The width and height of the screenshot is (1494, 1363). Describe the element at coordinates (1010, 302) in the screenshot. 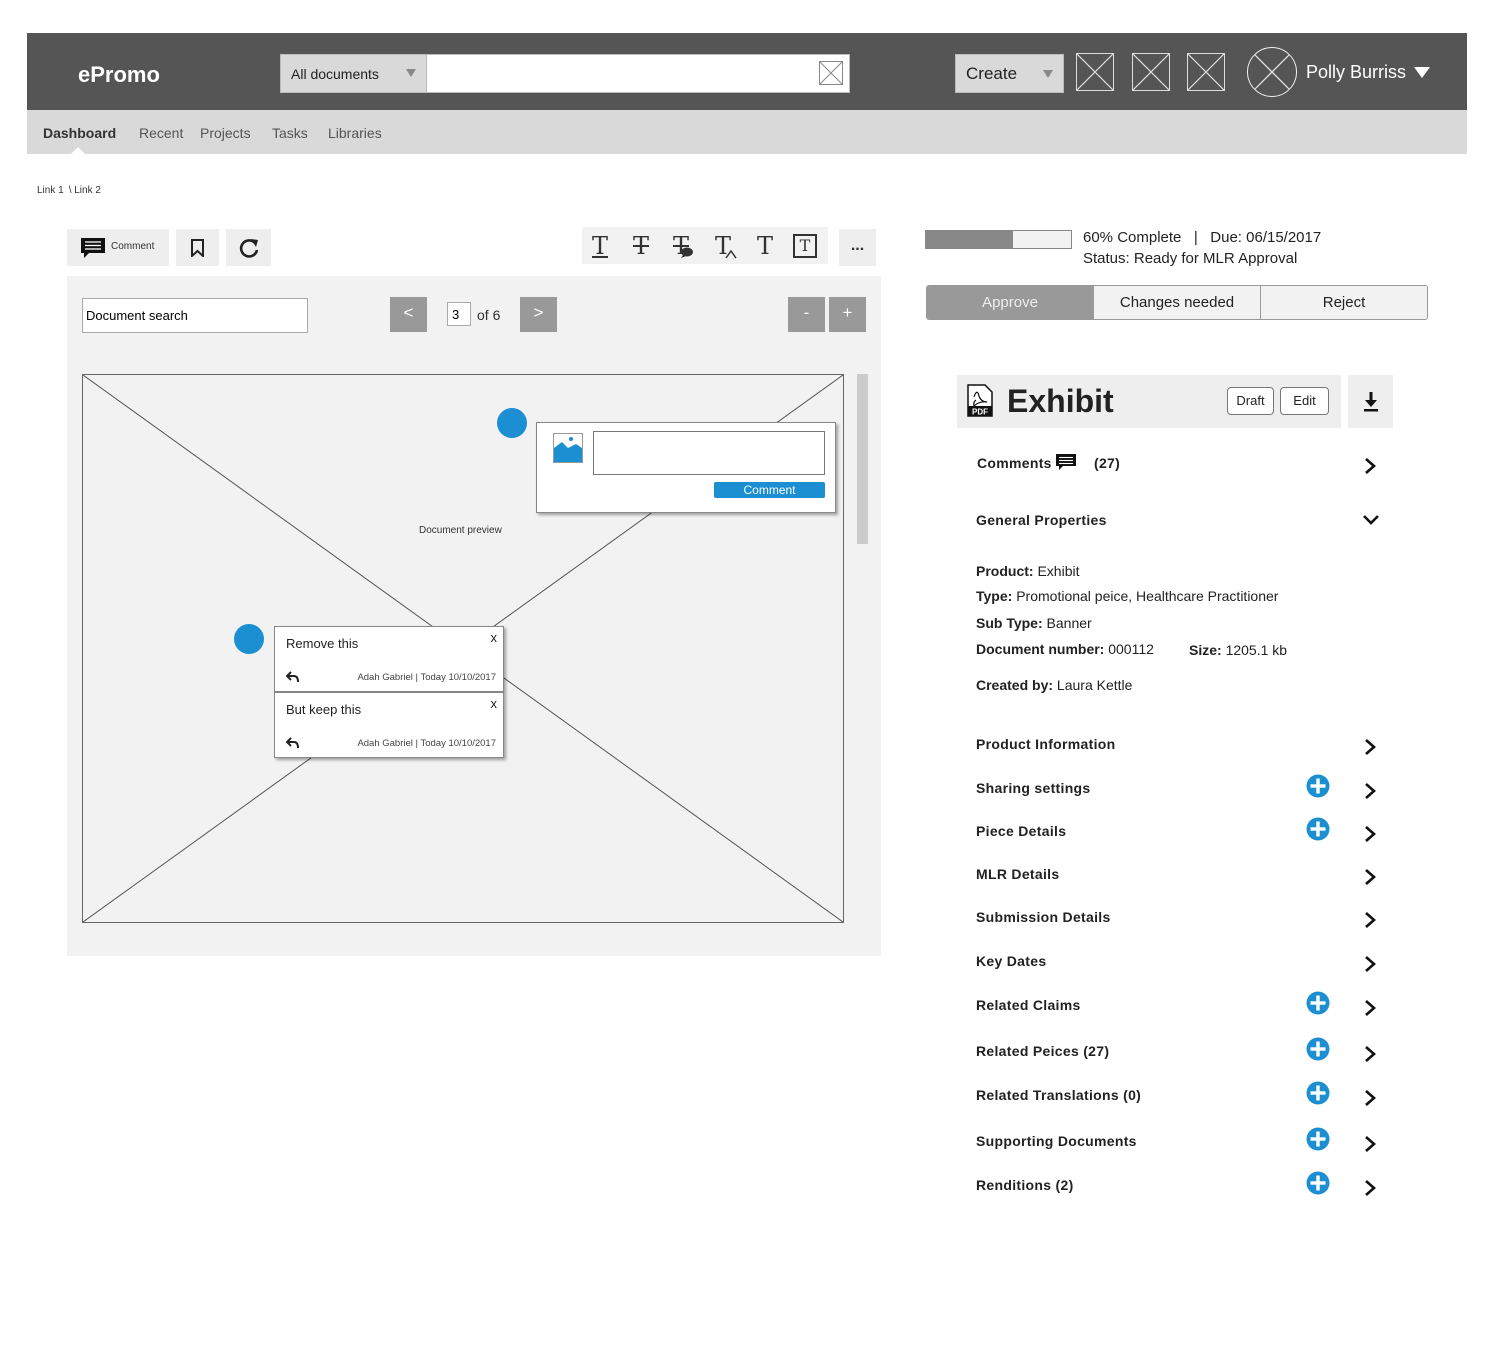

I see `approve-button: Approve` at that location.